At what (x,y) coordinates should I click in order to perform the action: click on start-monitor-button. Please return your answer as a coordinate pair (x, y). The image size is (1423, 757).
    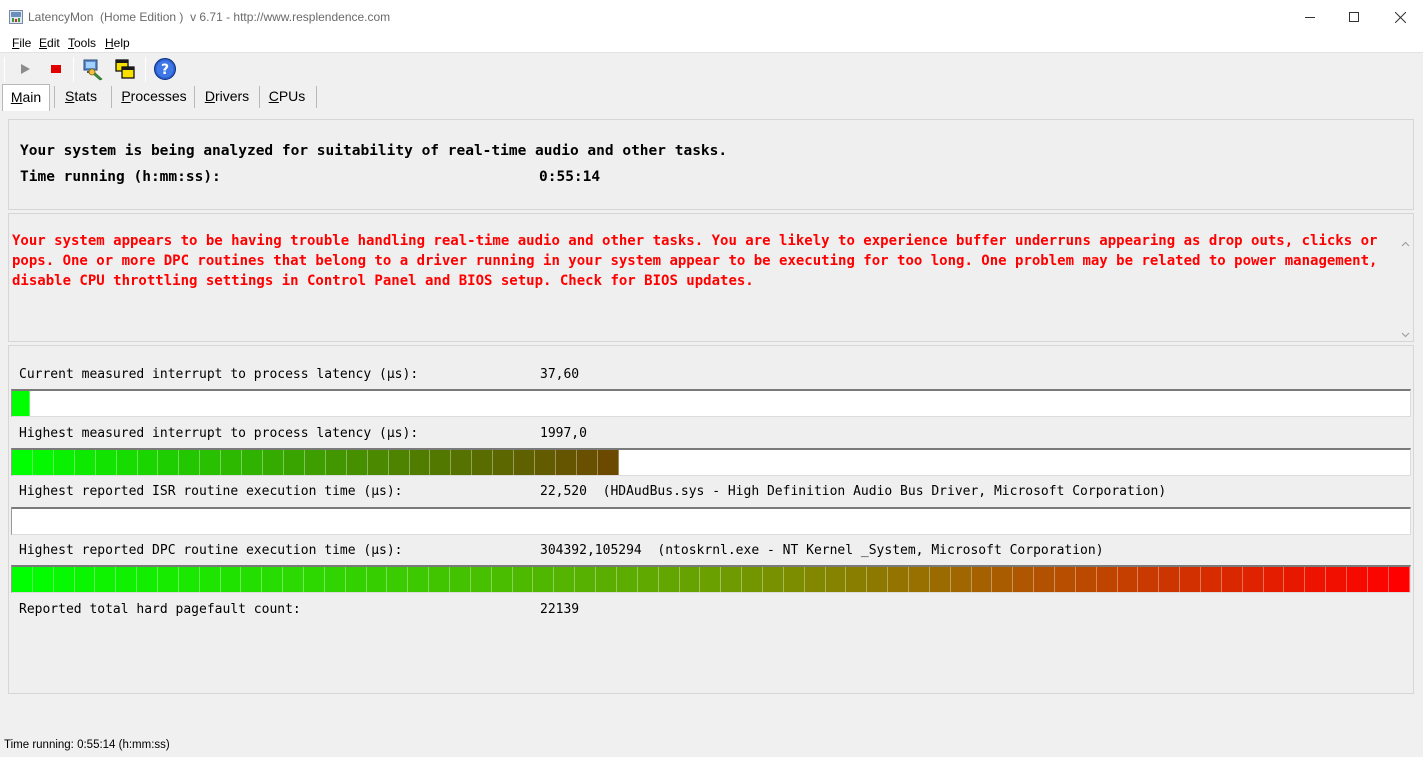
    Looking at the image, I should click on (25, 70).